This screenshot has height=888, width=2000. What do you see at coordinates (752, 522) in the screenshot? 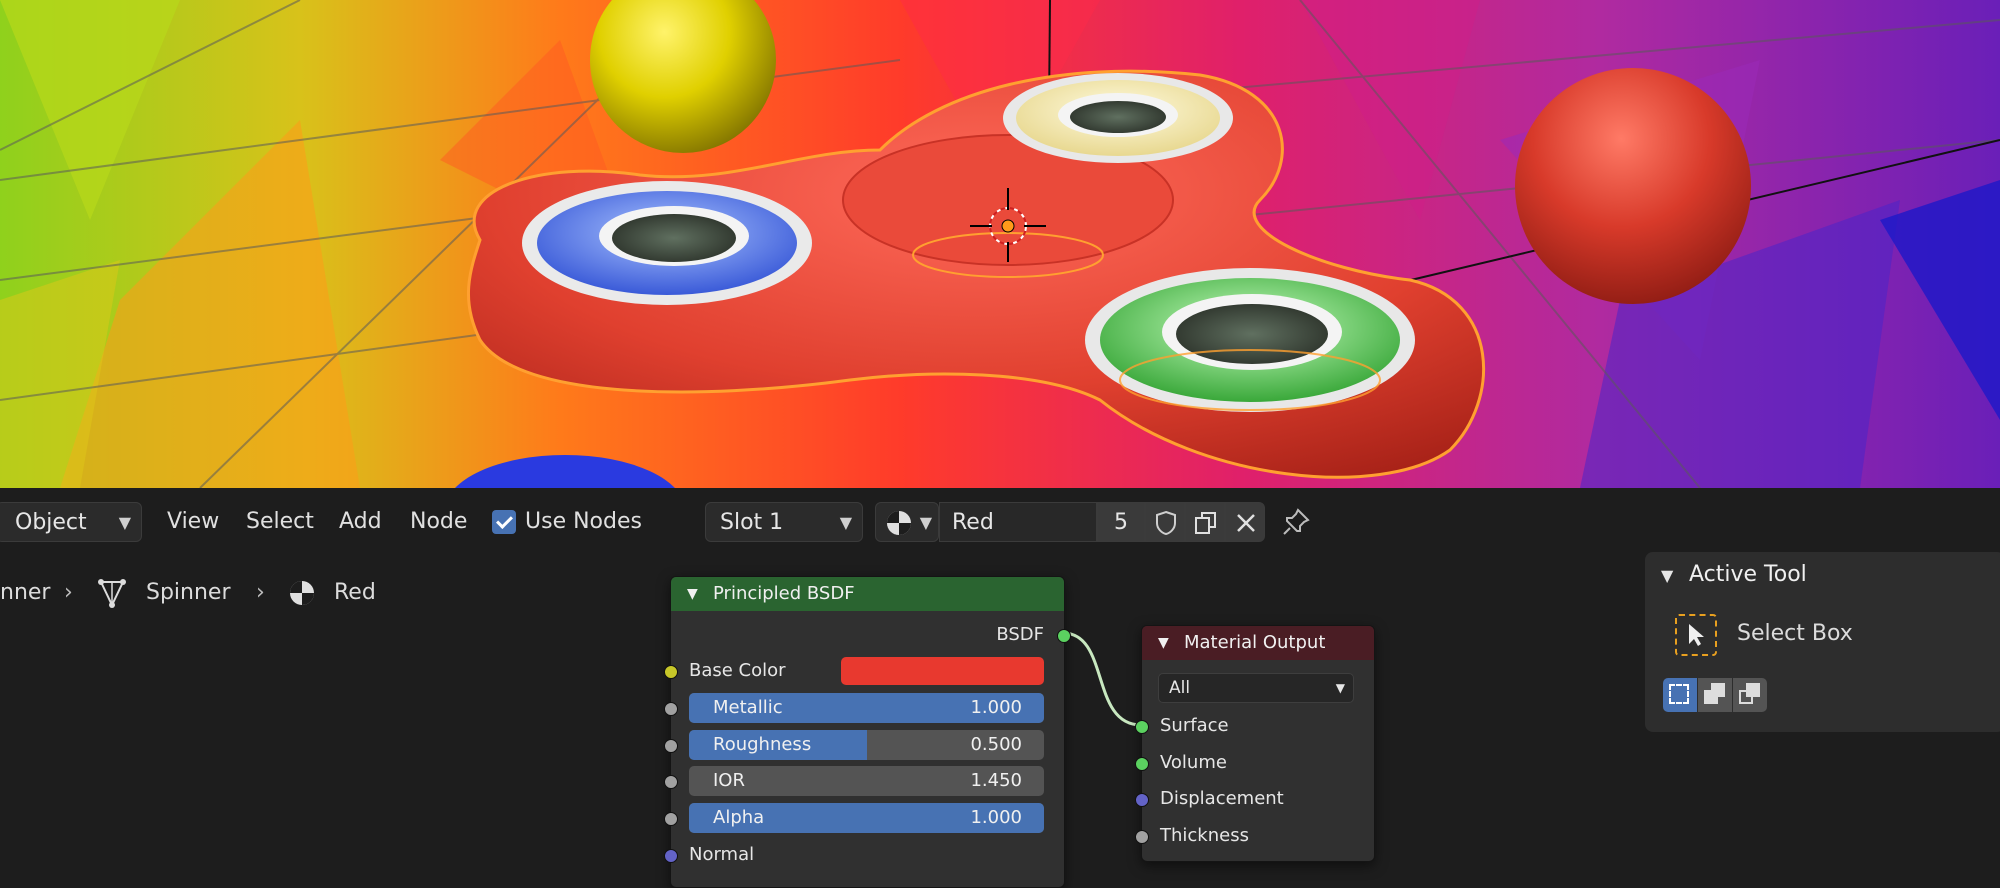
I see `slot-dropdown-label: Slot 1` at bounding box center [752, 522].